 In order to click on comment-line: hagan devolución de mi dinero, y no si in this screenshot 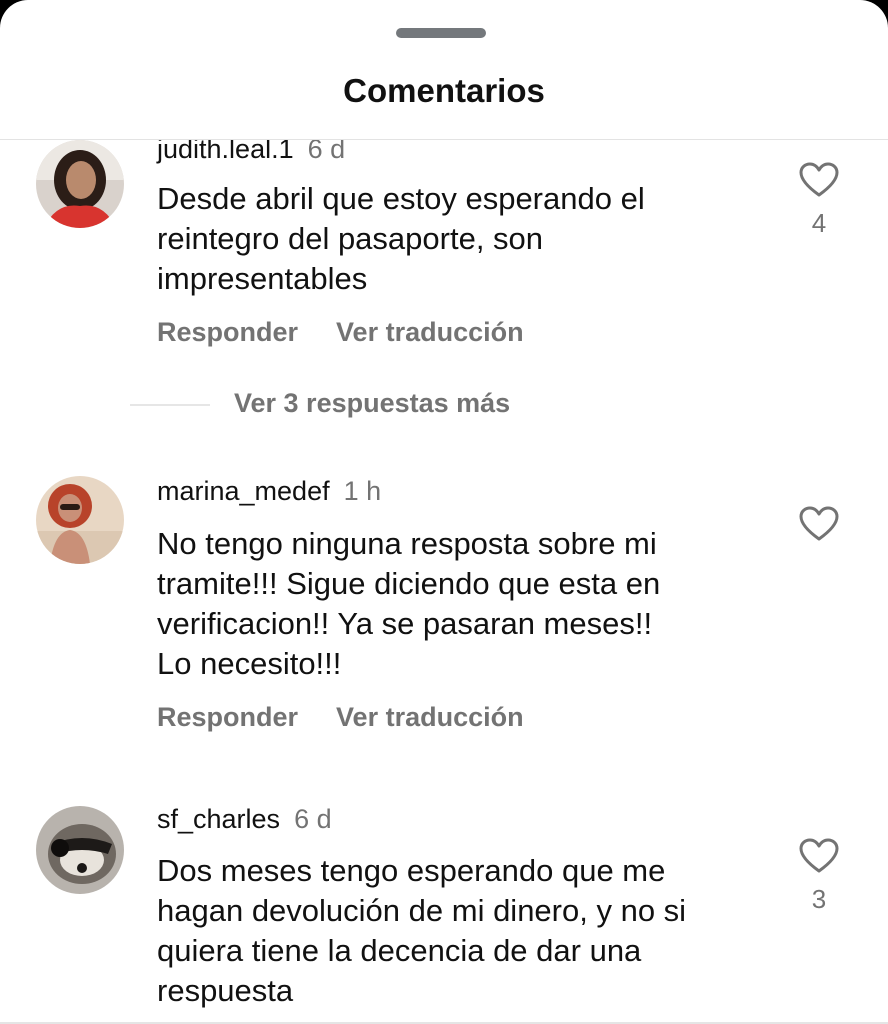, I will do `click(422, 910)`.